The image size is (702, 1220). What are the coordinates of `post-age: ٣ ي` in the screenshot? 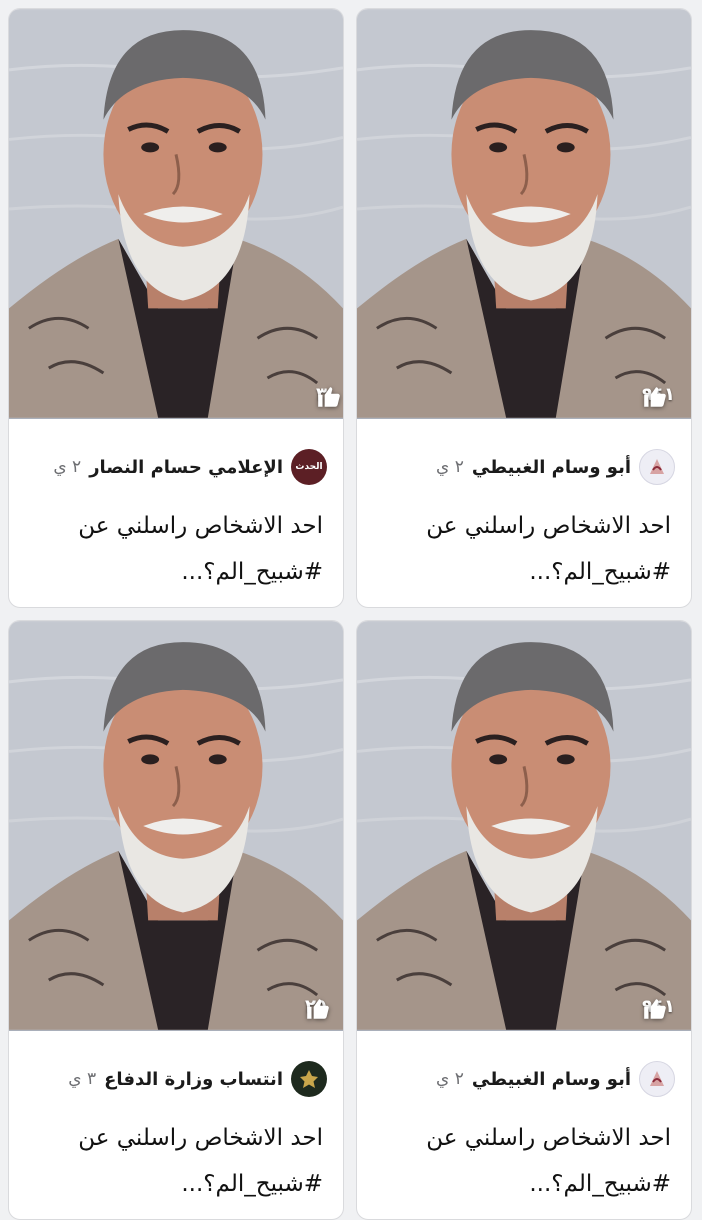 It's located at (82, 1079).